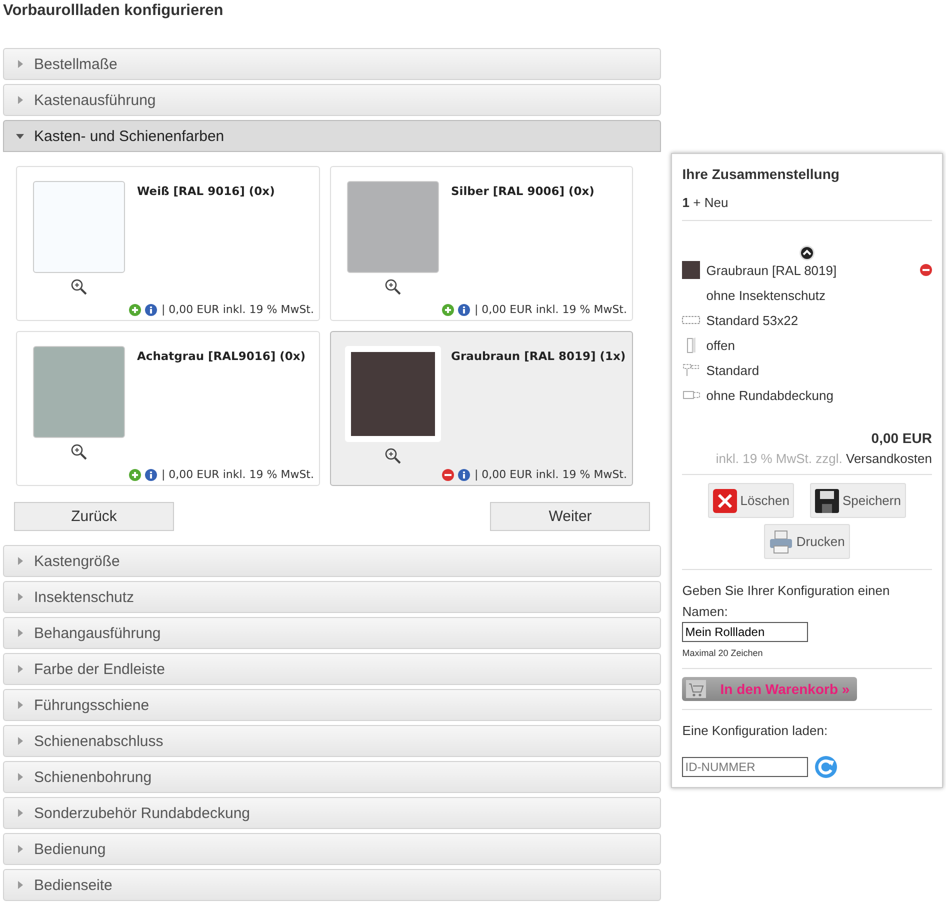 This screenshot has height=921, width=946. Describe the element at coordinates (332, 64) in the screenshot. I see `accordion-header: Bestellmaße` at that location.